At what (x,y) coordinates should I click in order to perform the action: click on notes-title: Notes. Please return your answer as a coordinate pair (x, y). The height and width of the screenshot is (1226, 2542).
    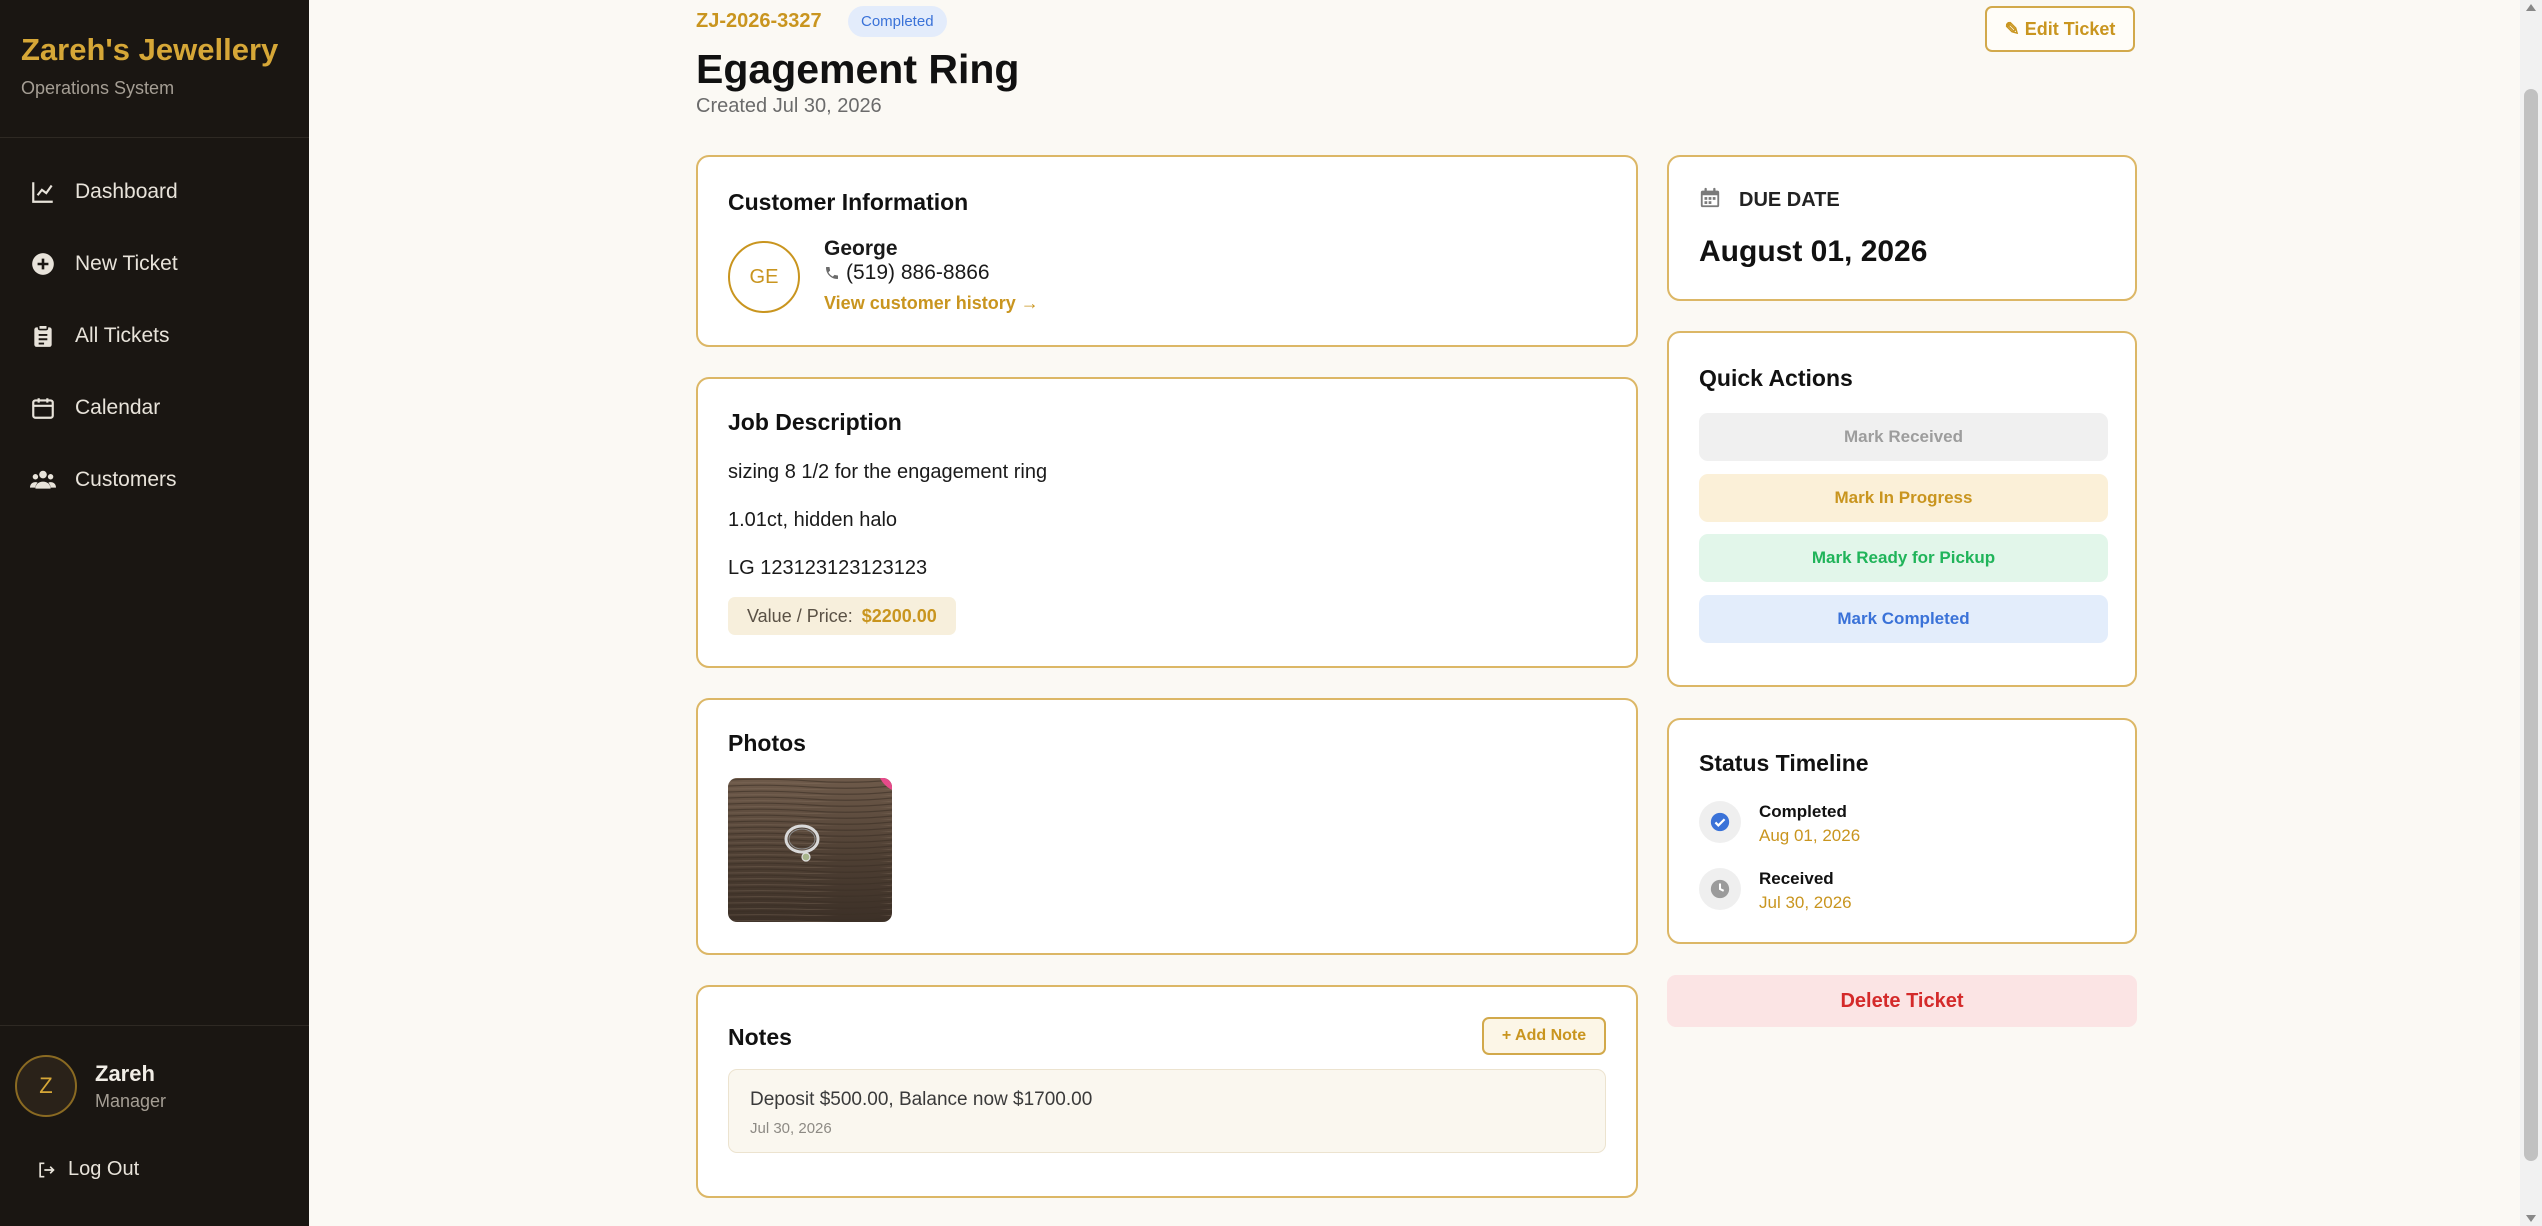
    Looking at the image, I should click on (760, 1037).